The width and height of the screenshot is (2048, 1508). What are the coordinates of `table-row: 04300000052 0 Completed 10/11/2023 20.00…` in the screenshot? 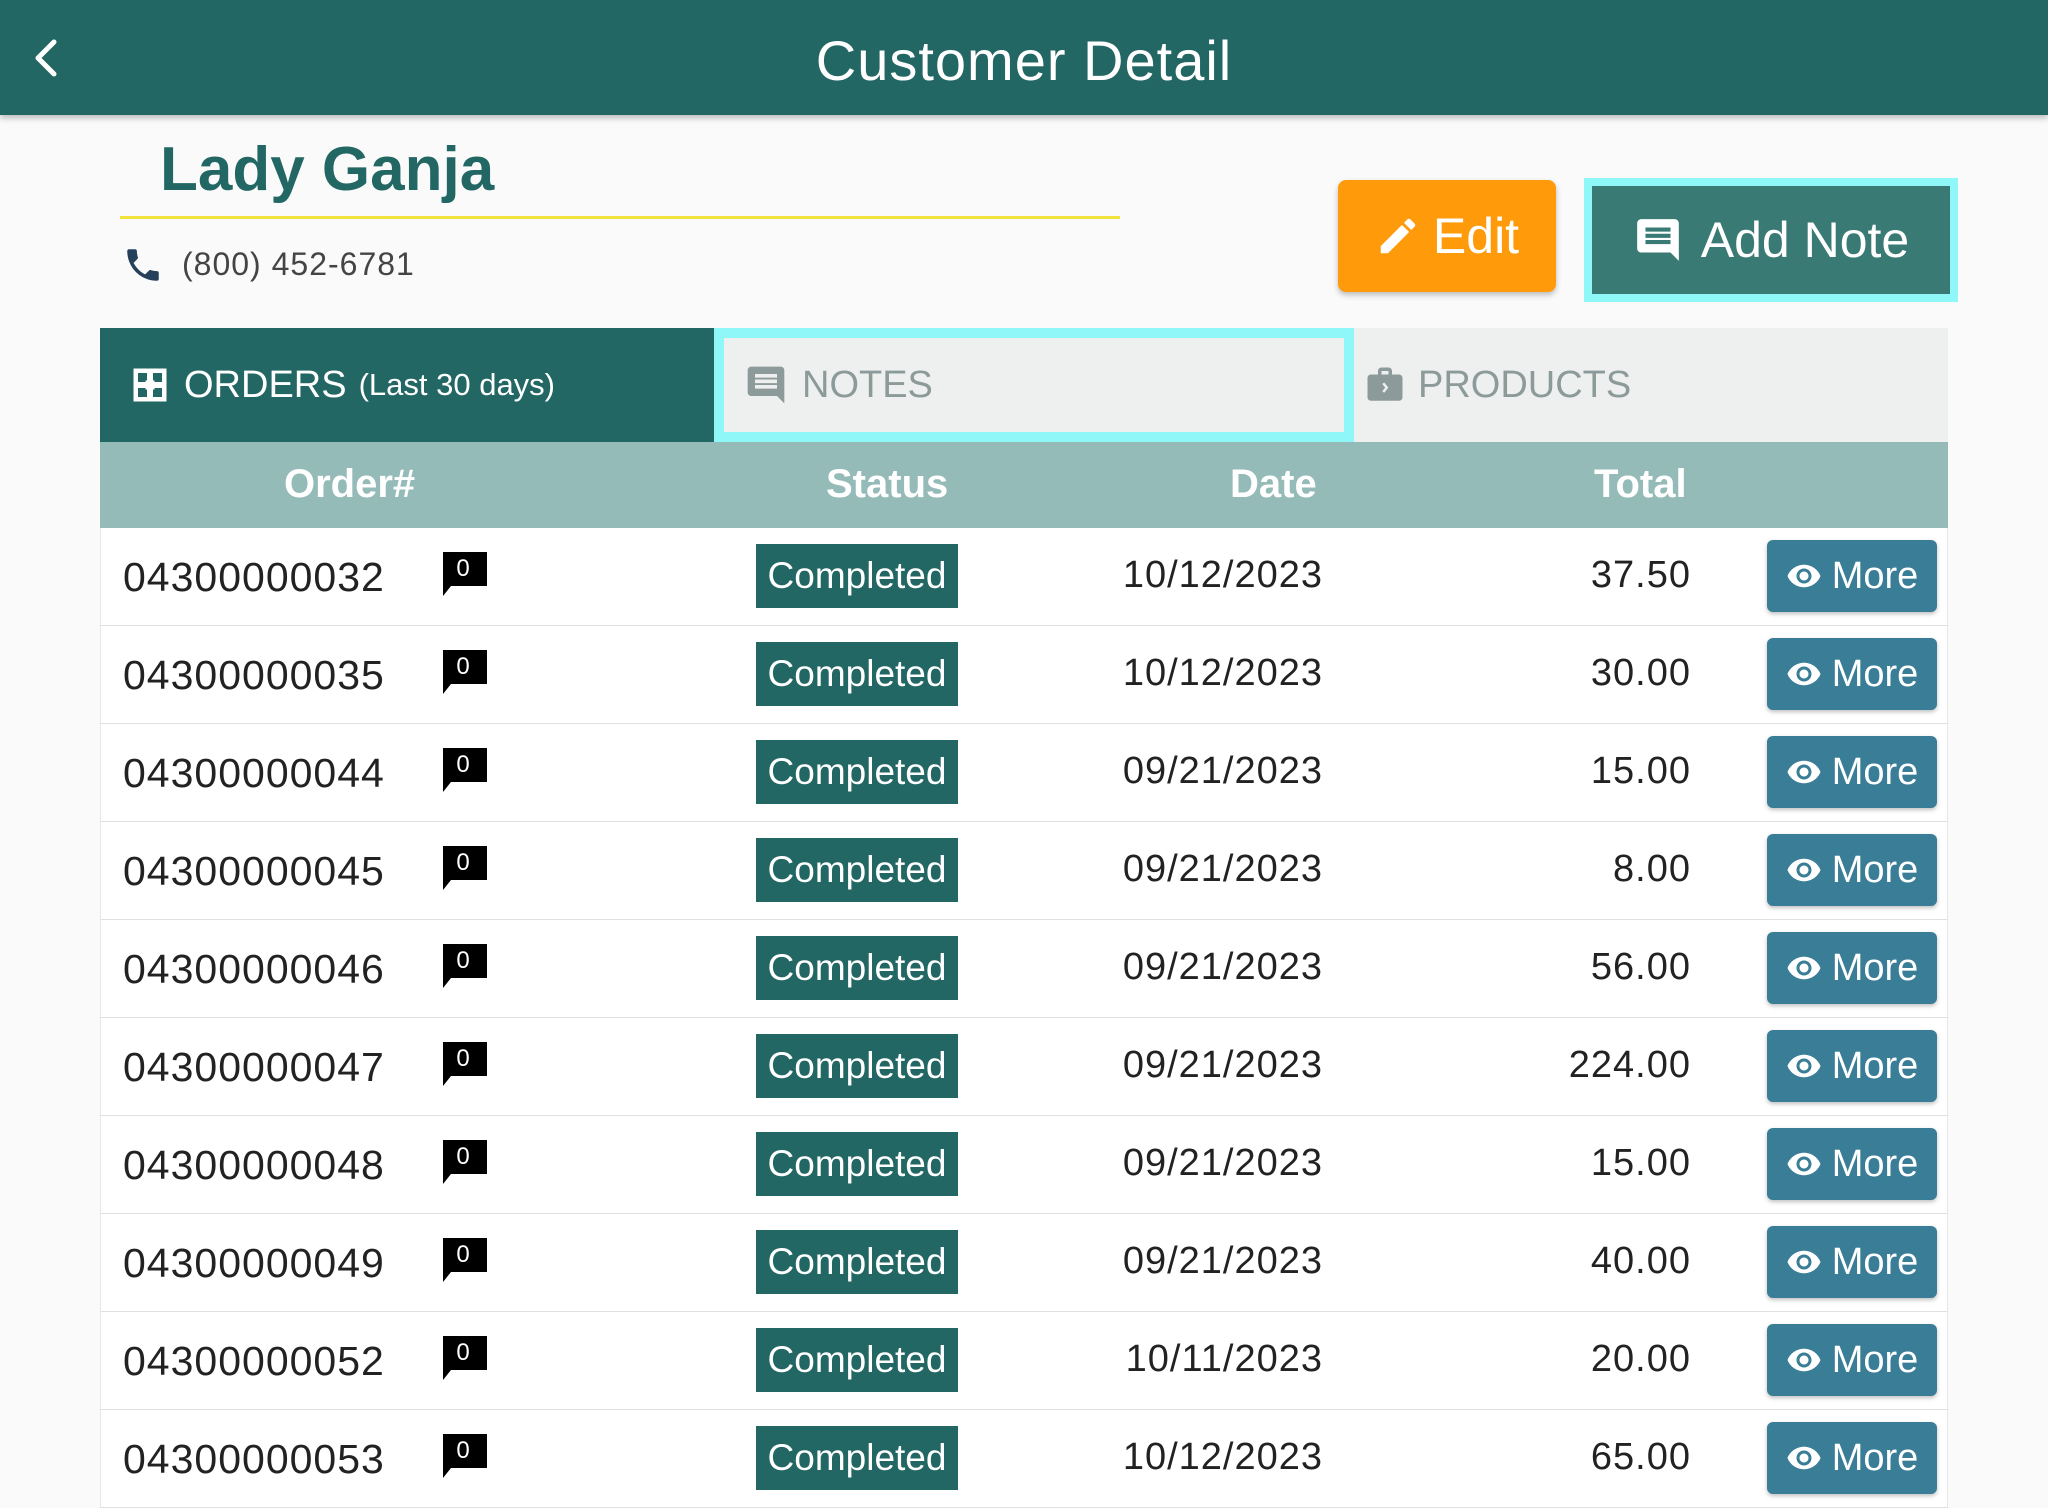 It's located at (1024, 1361).